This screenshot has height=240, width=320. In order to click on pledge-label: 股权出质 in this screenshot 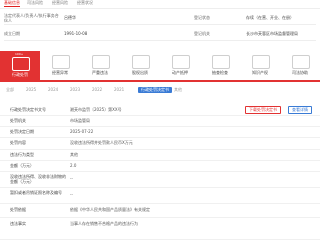, I will do `click(140, 72)`.